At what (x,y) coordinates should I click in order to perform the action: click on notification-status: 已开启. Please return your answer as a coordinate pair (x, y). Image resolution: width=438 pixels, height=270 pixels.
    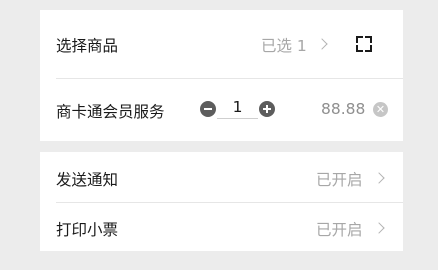
    Looking at the image, I should click on (339, 180).